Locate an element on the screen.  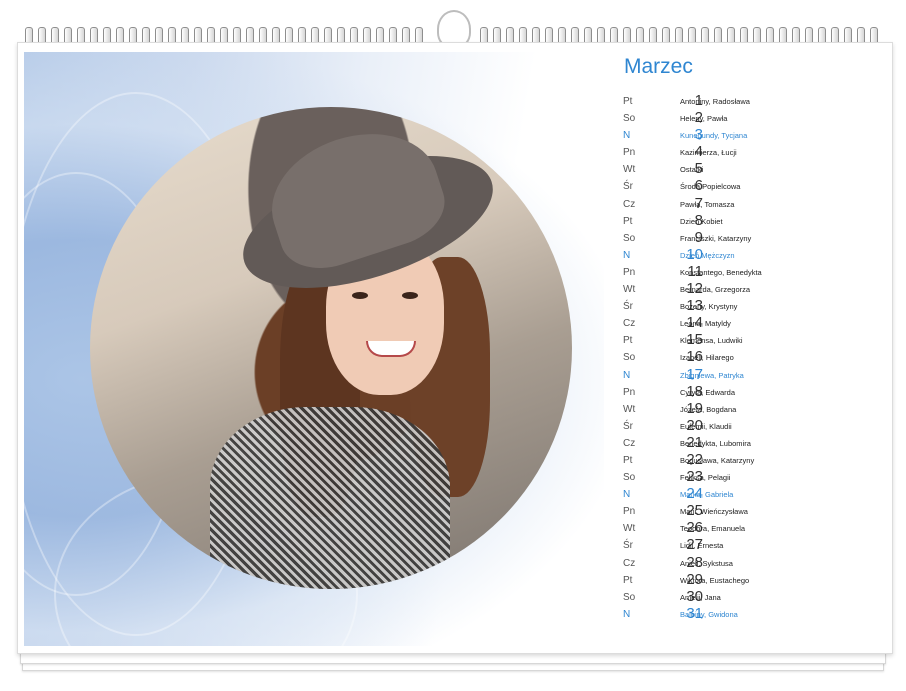
photo-eye-left is located at coordinates (360, 295).